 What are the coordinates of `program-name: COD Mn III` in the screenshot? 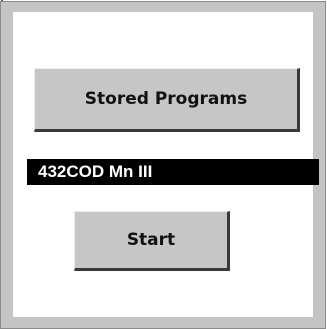 It's located at (109, 171).